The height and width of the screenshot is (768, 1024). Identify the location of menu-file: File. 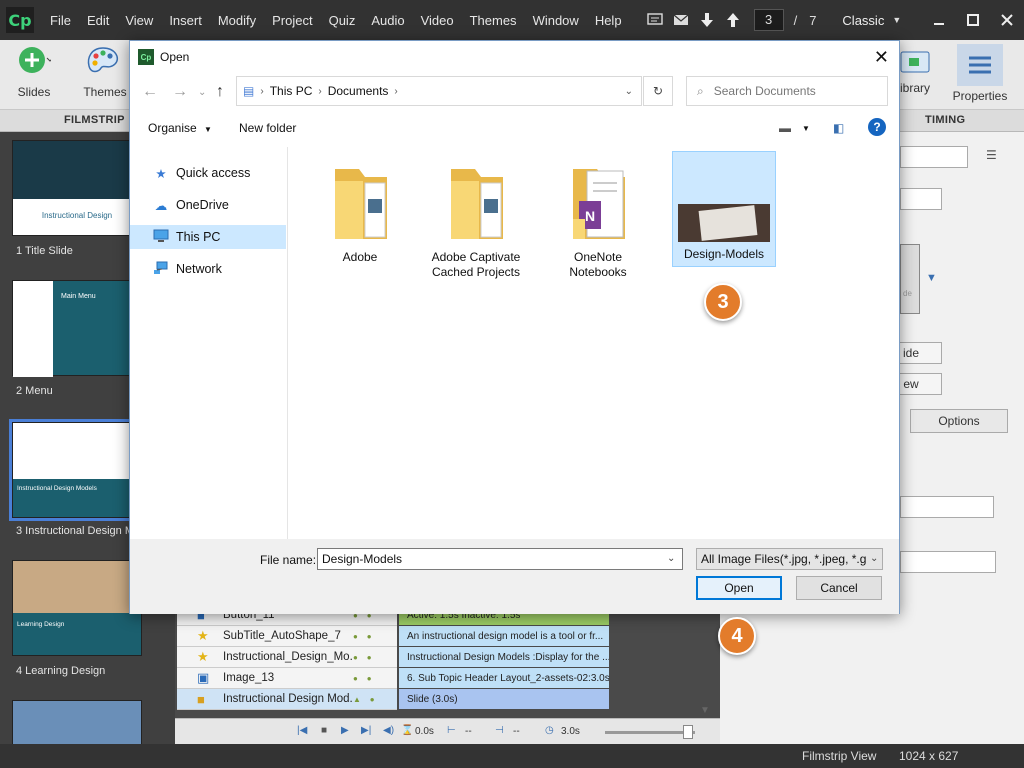
(60, 20).